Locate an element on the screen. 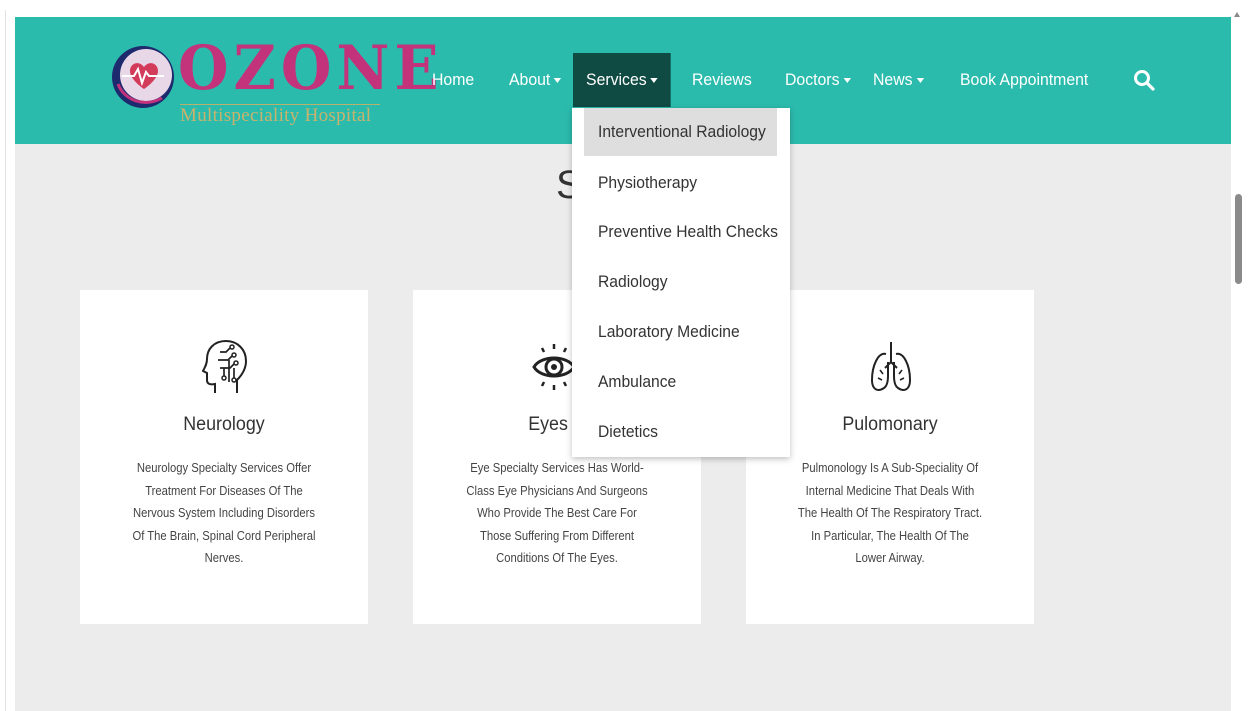  scrollbar-thumb is located at coordinates (1238, 239).